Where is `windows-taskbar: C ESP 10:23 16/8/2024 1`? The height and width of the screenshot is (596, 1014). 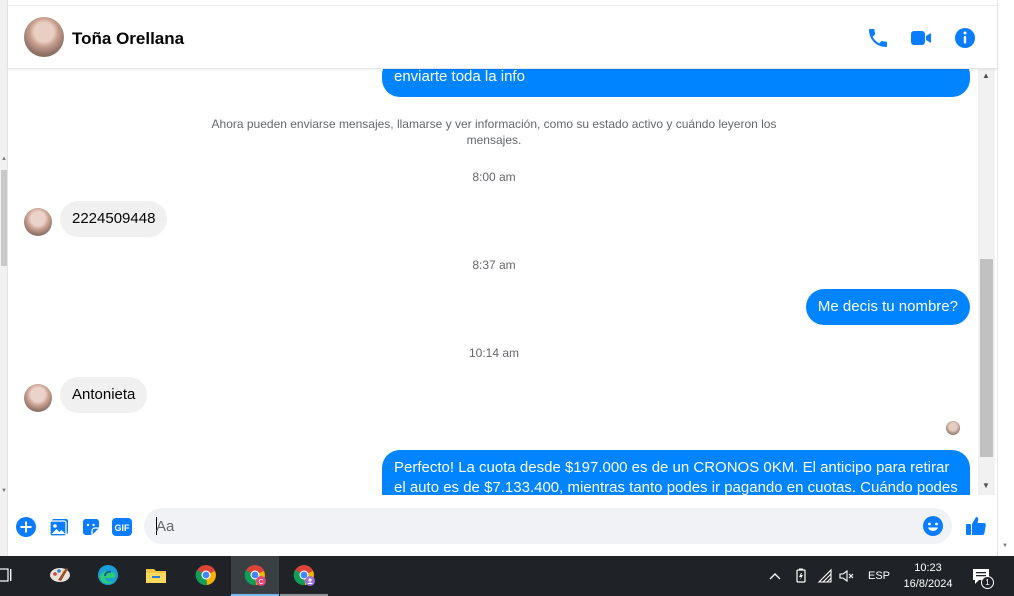 windows-taskbar: C ESP 10:23 16/8/2024 1 is located at coordinates (507, 576).